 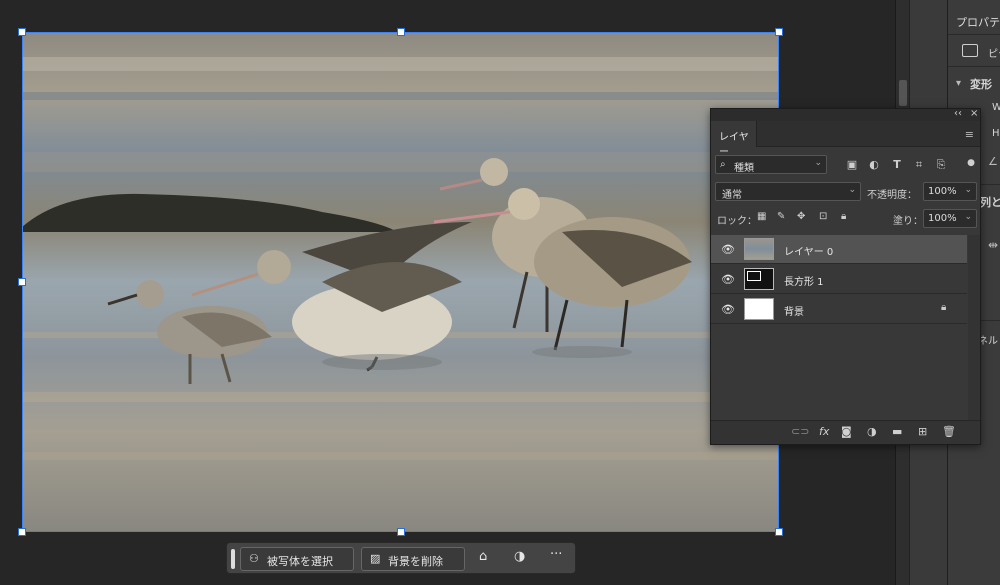 I want to click on filter-smart-object-icon: ⎘, so click(x=941, y=165).